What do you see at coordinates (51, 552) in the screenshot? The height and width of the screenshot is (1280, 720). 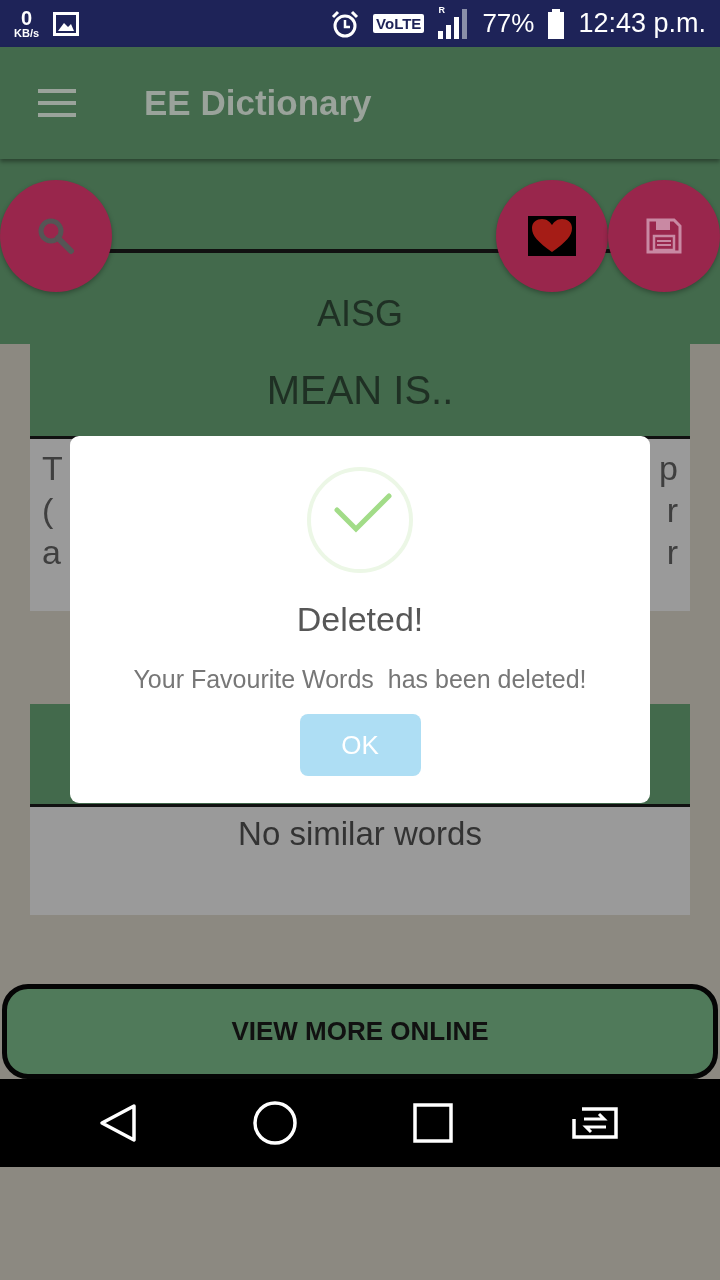 I see `definition-text: a` at bounding box center [51, 552].